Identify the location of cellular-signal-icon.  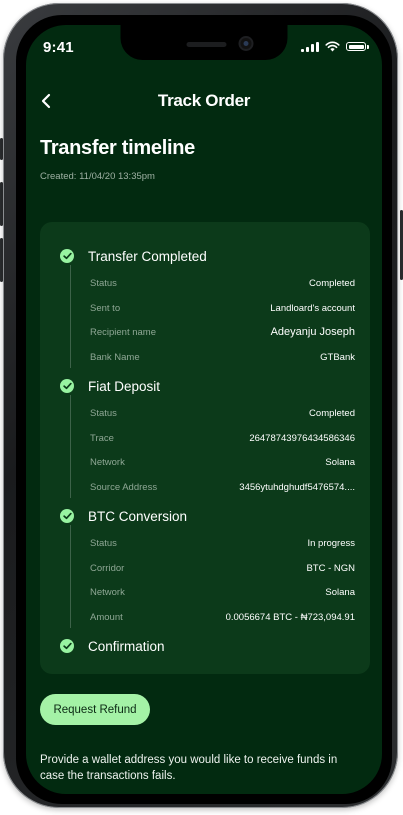
(310, 46).